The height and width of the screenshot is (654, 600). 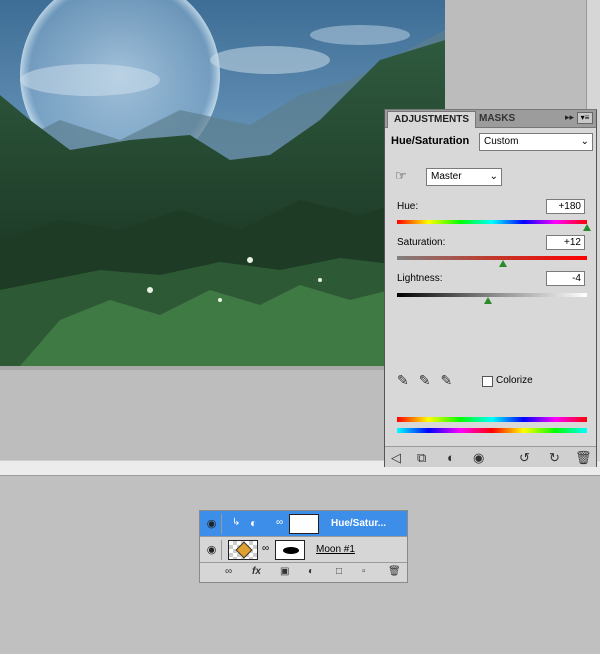 What do you see at coordinates (565, 206) in the screenshot?
I see `hue-input: +180` at bounding box center [565, 206].